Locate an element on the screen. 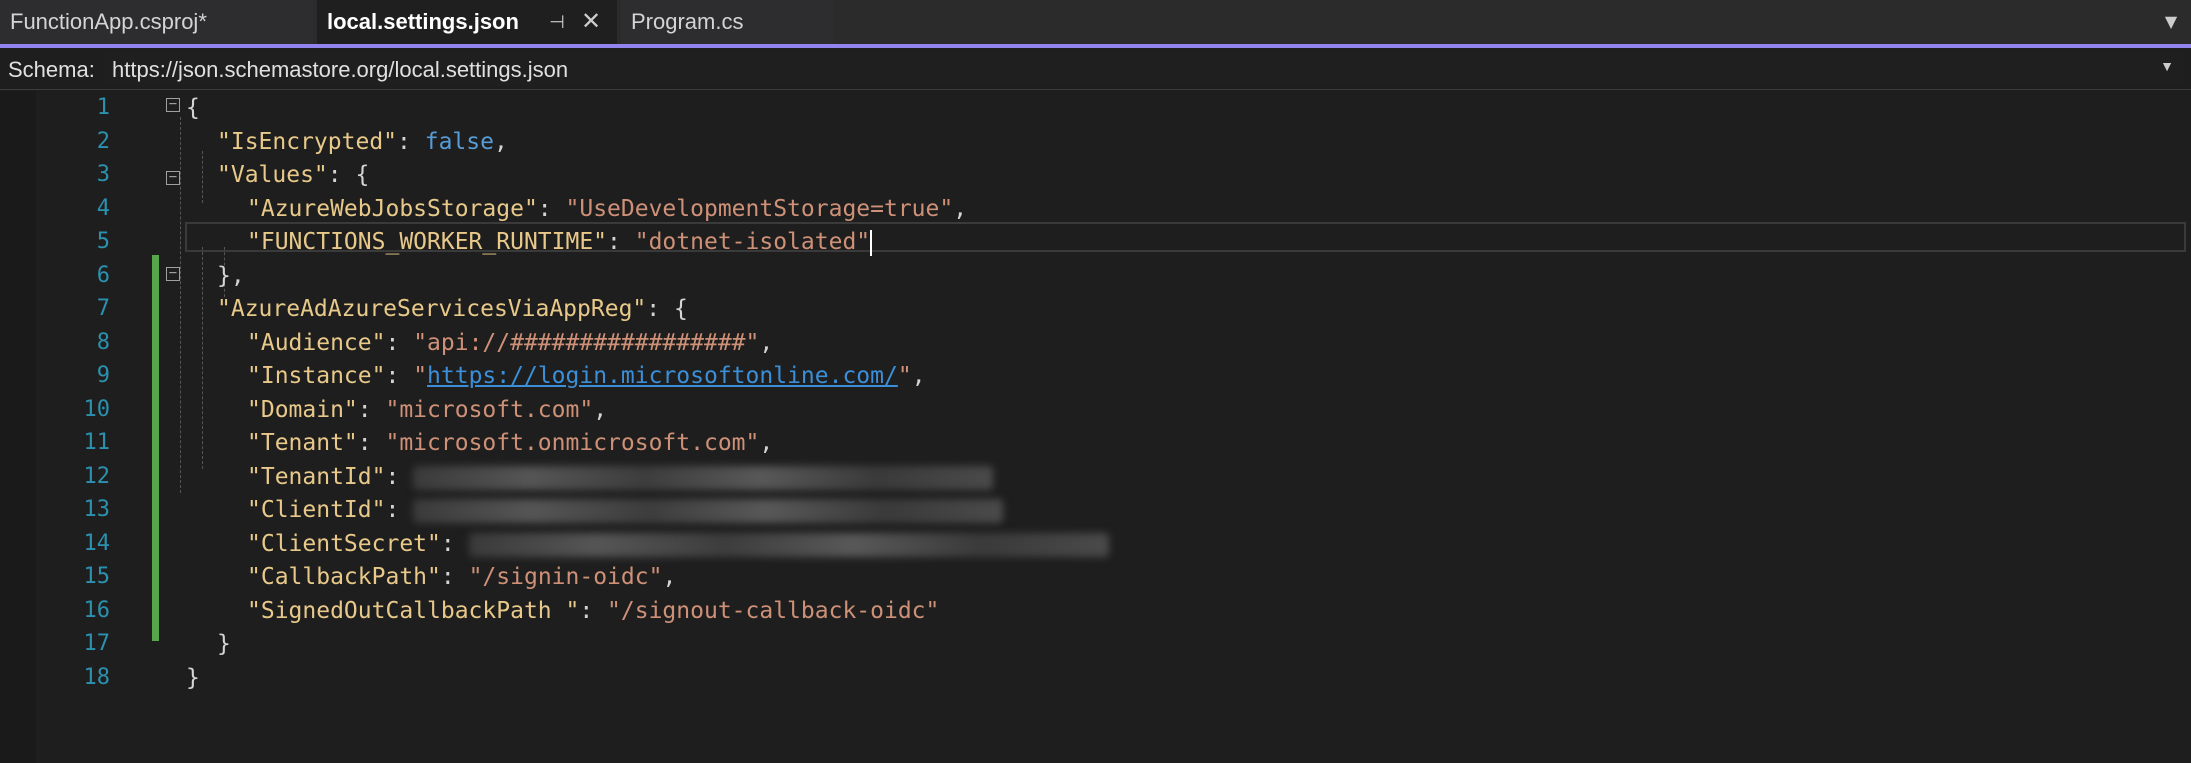 The height and width of the screenshot is (763, 2191). line-number: 9 is located at coordinates (103, 375).